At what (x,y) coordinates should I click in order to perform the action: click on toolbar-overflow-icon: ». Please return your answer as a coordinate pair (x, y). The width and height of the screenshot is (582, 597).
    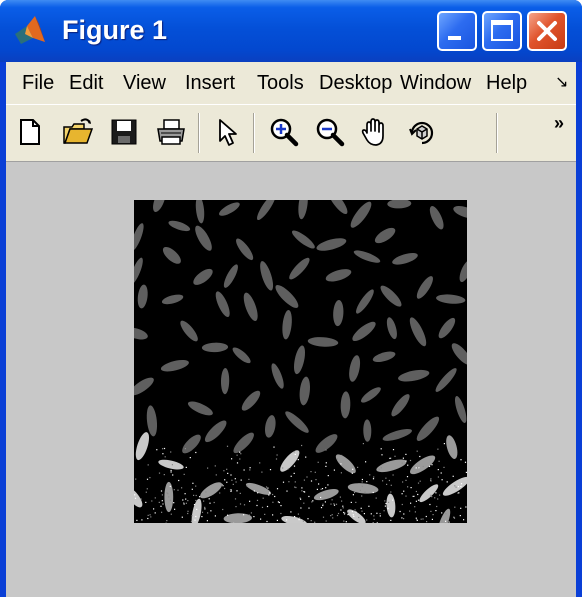
    Looking at the image, I should click on (559, 123).